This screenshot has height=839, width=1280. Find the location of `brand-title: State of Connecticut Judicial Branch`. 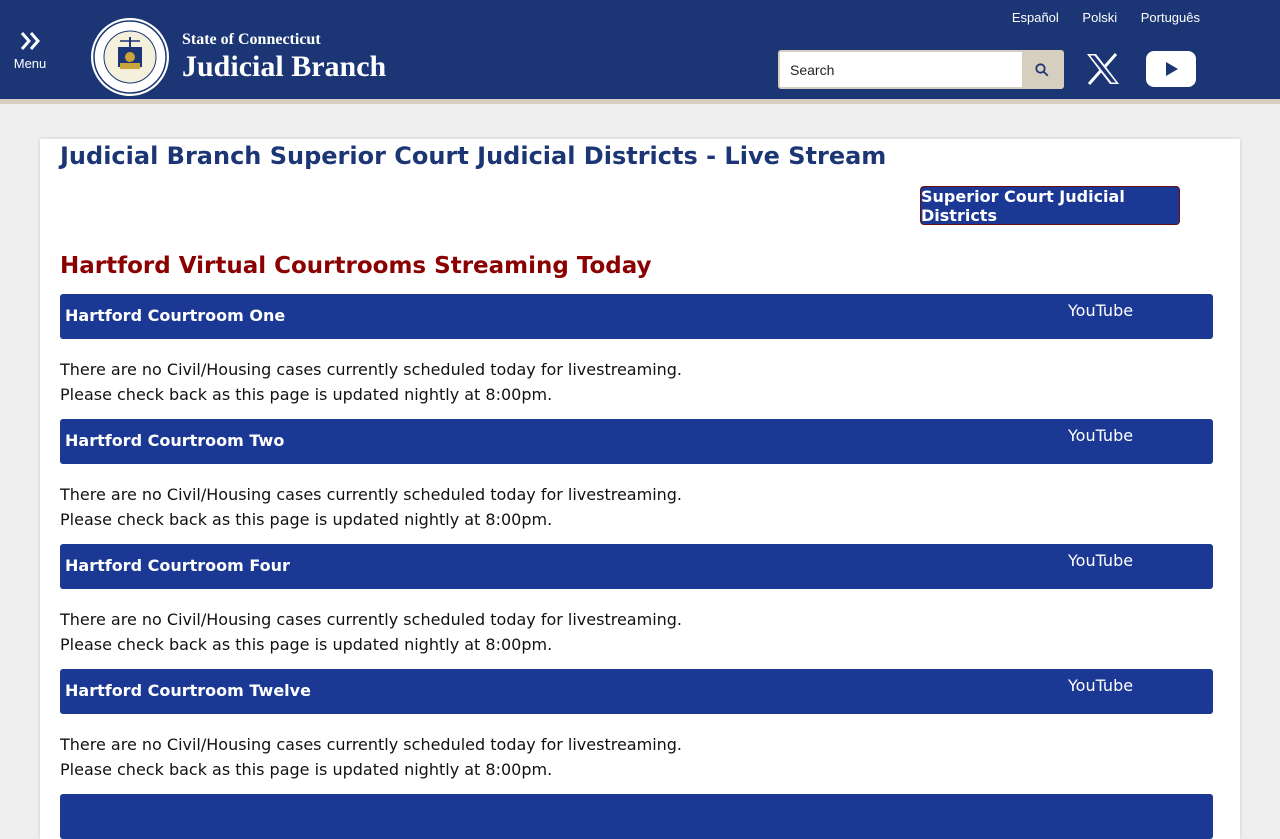

brand-title: State of Connecticut Judicial Branch is located at coordinates (284, 57).